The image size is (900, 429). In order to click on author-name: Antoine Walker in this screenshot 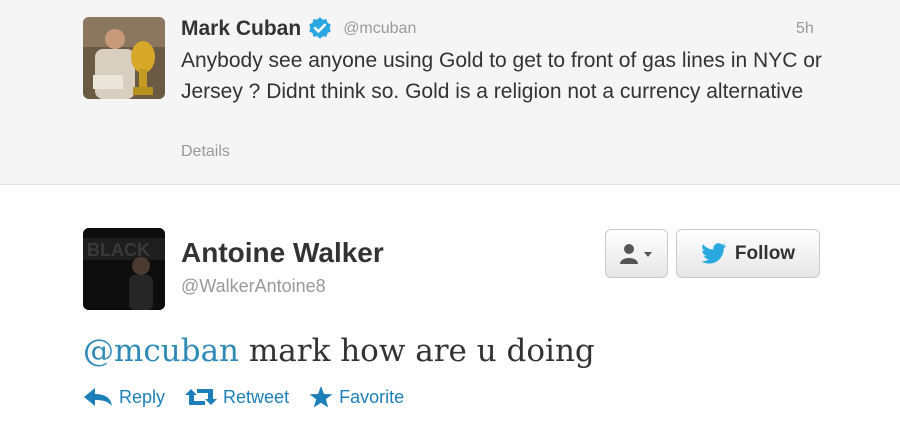, I will do `click(282, 253)`.